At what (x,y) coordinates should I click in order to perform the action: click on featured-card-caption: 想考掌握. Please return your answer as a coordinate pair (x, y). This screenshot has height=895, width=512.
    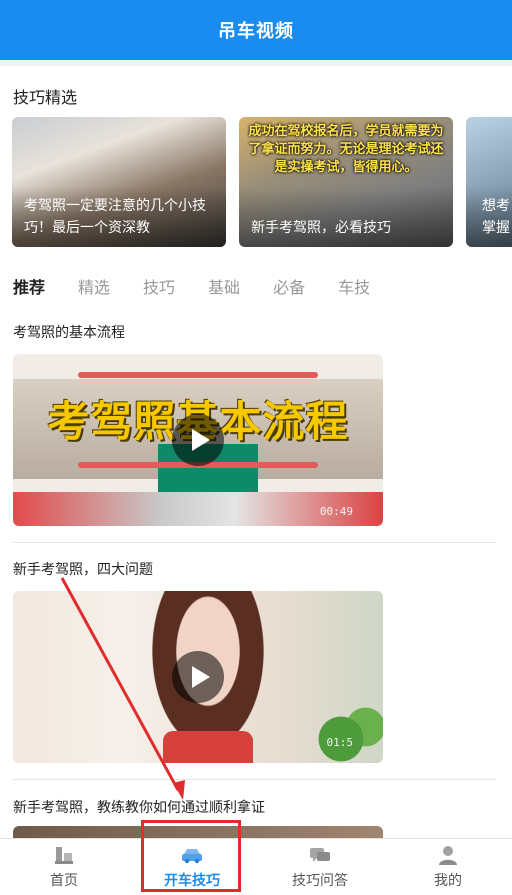
    Looking at the image, I should click on (496, 217).